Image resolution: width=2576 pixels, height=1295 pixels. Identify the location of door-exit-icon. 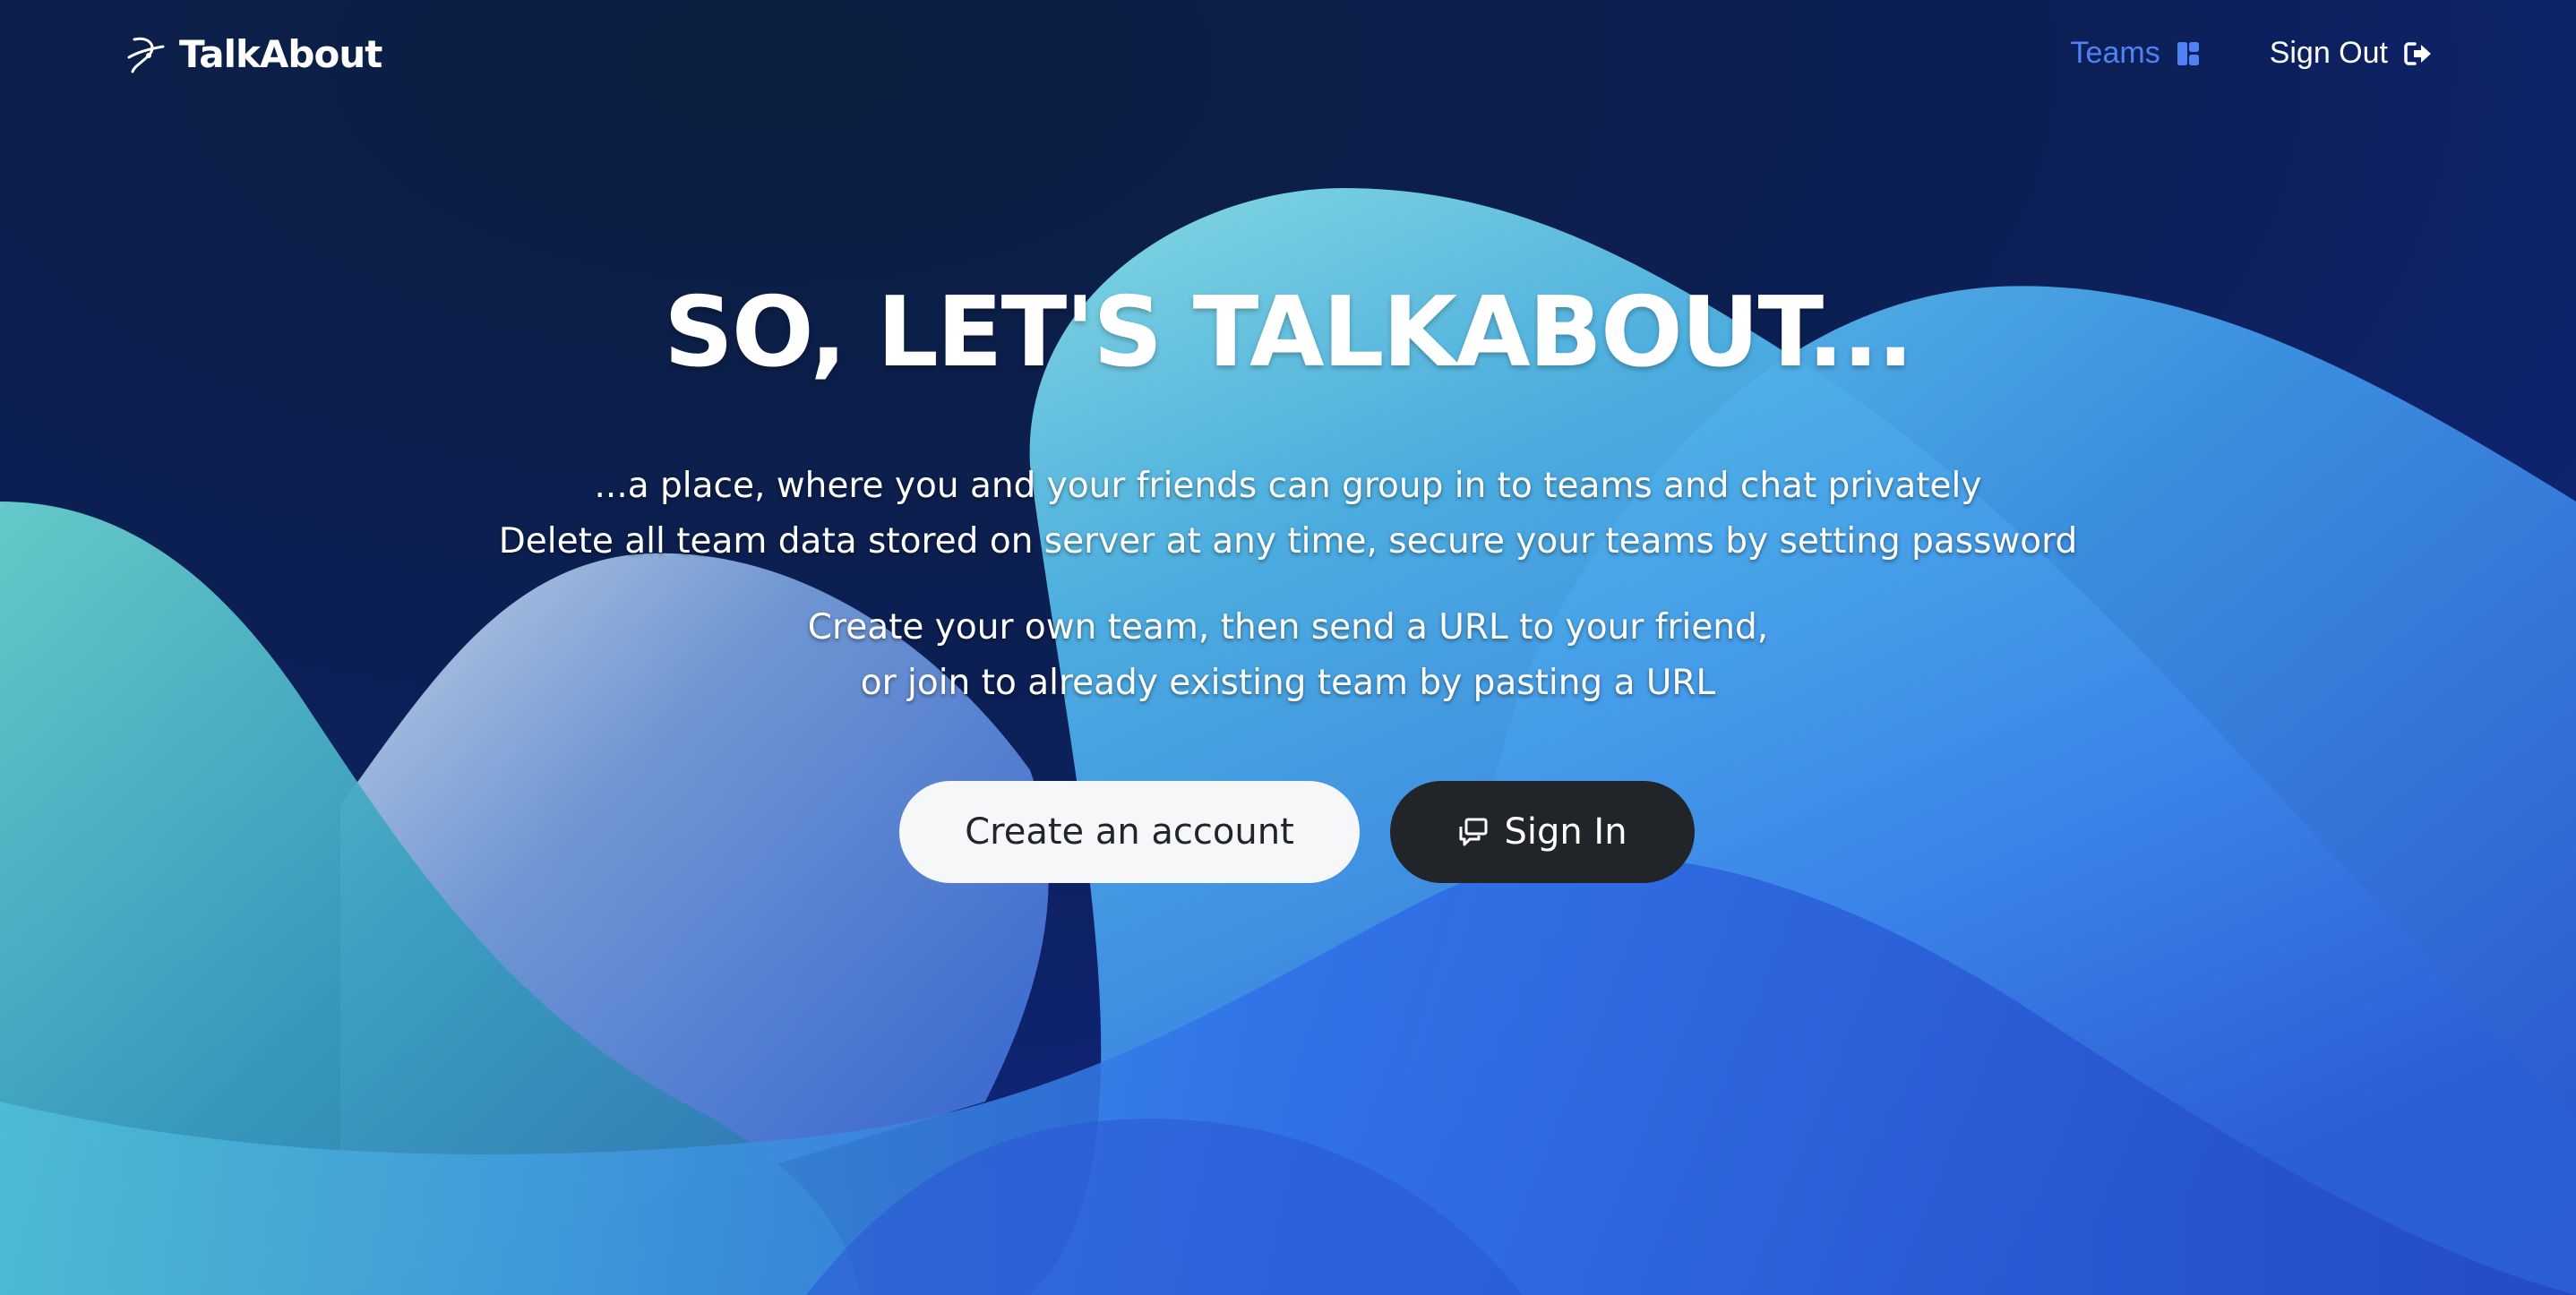
(2418, 53).